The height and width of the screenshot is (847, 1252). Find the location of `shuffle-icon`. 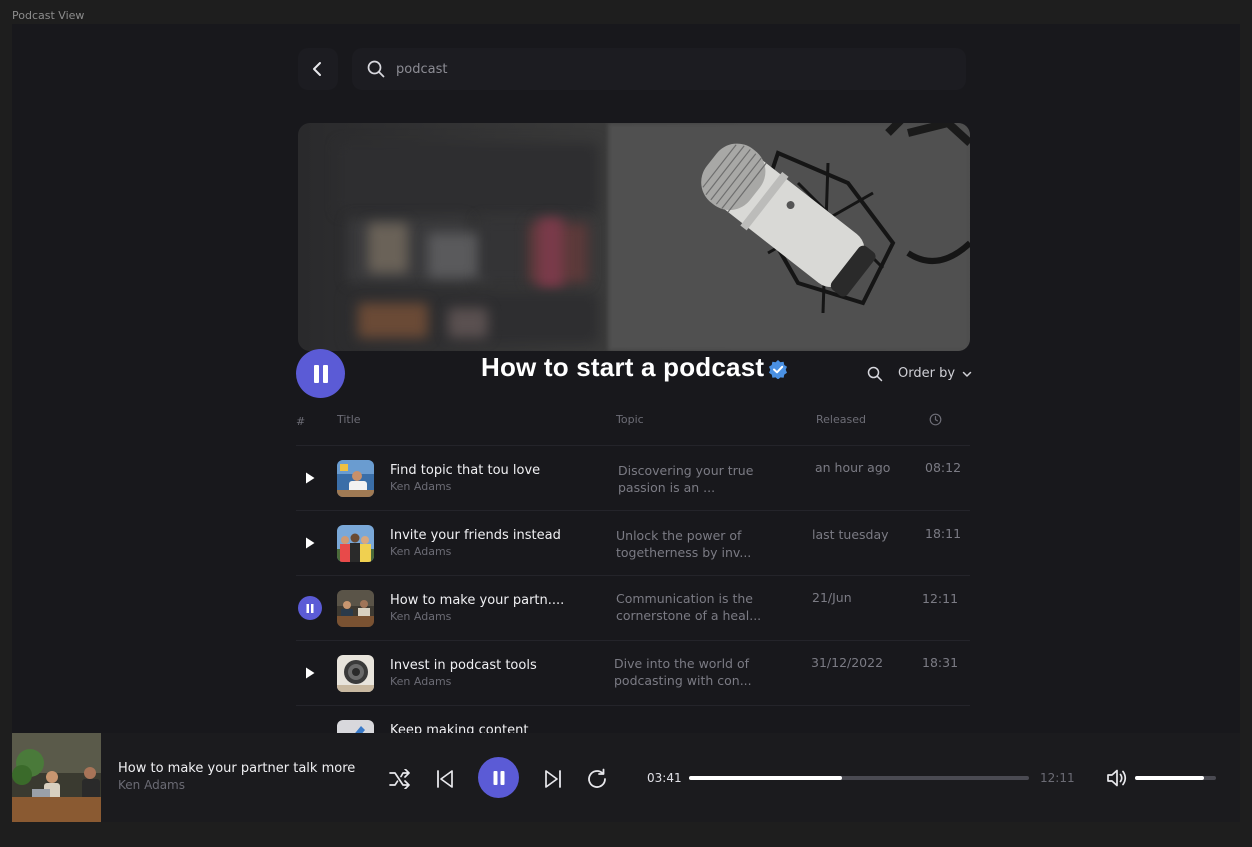

shuffle-icon is located at coordinates (399, 779).